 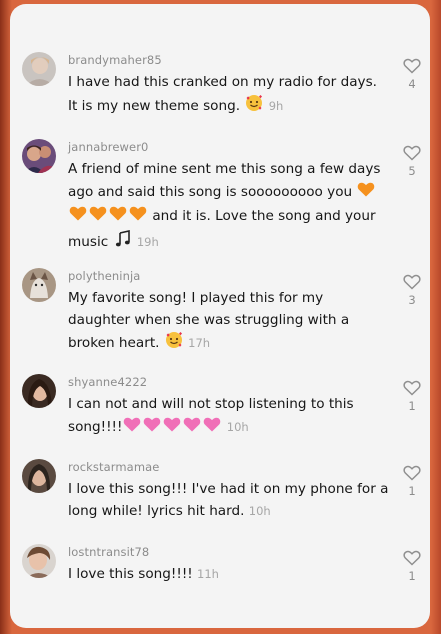 I want to click on comment-username: jannabrewer0, so click(x=233, y=147).